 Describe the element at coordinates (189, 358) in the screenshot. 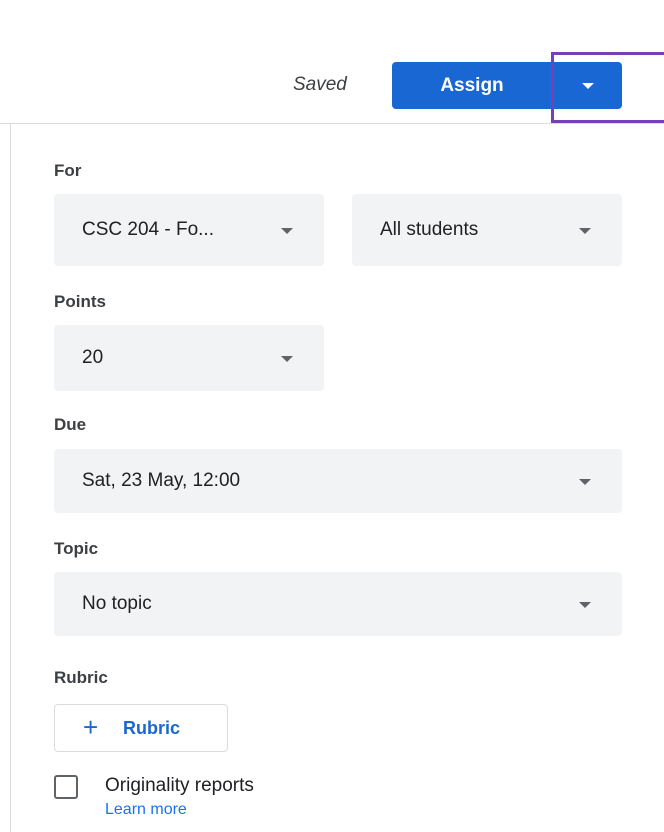

I see `points-select: 20` at that location.